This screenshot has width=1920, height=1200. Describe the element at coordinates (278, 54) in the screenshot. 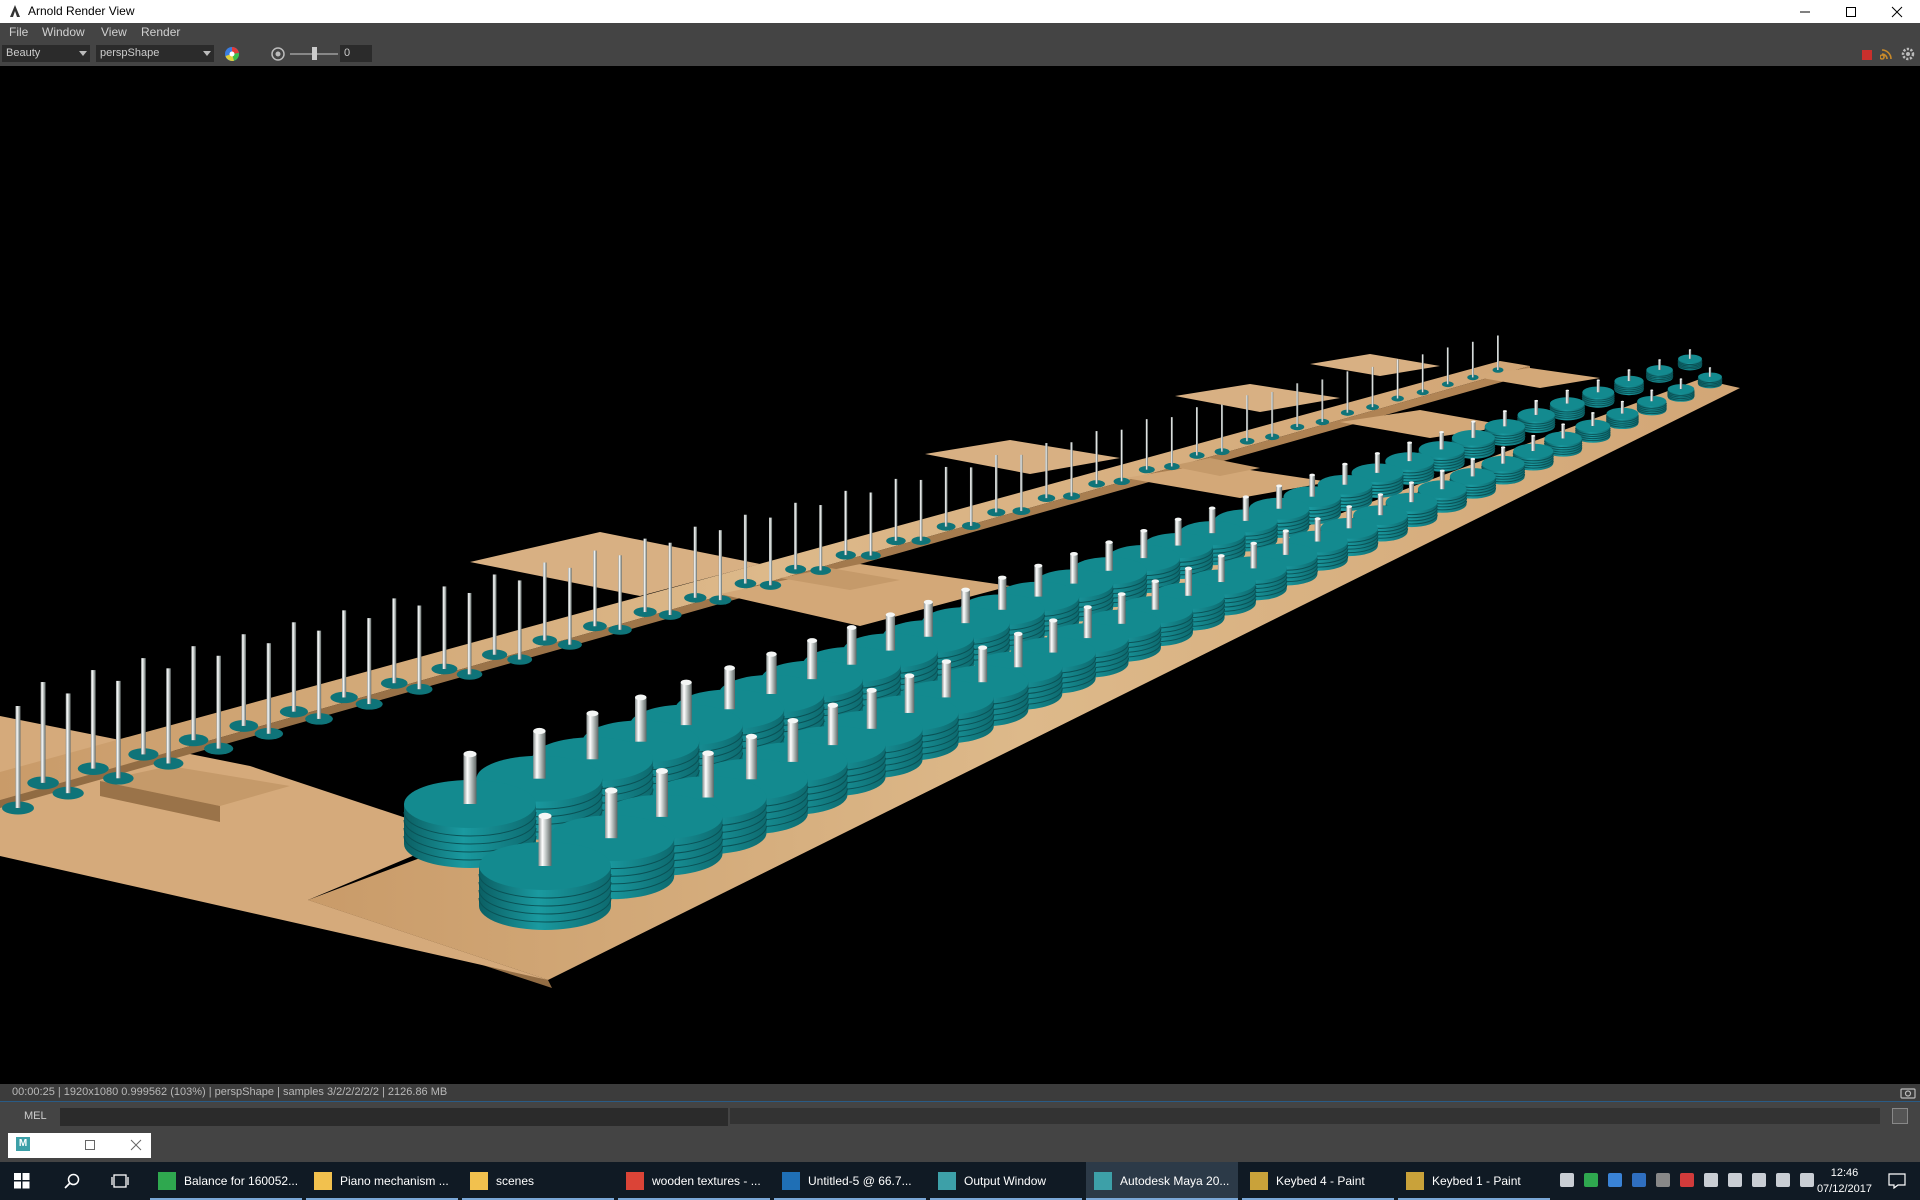

I see `exposure-icon` at that location.